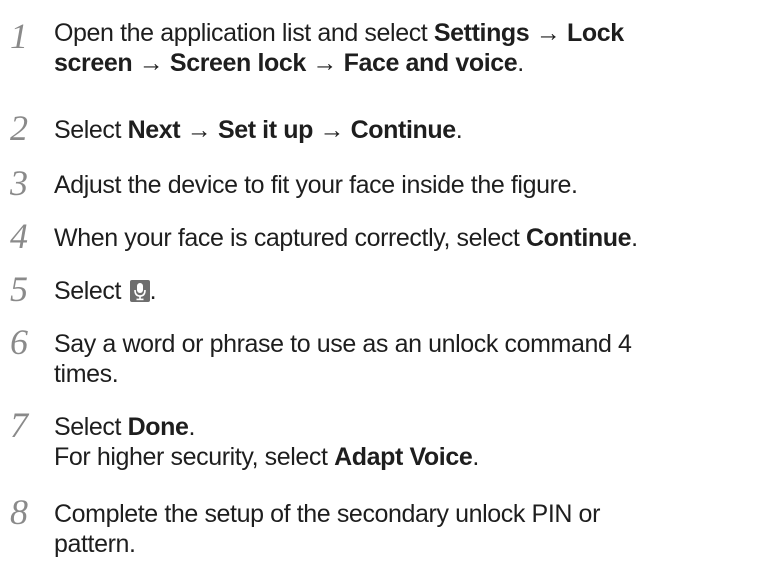 The image size is (768, 563). Describe the element at coordinates (19, 342) in the screenshot. I see `step-number: 6` at that location.